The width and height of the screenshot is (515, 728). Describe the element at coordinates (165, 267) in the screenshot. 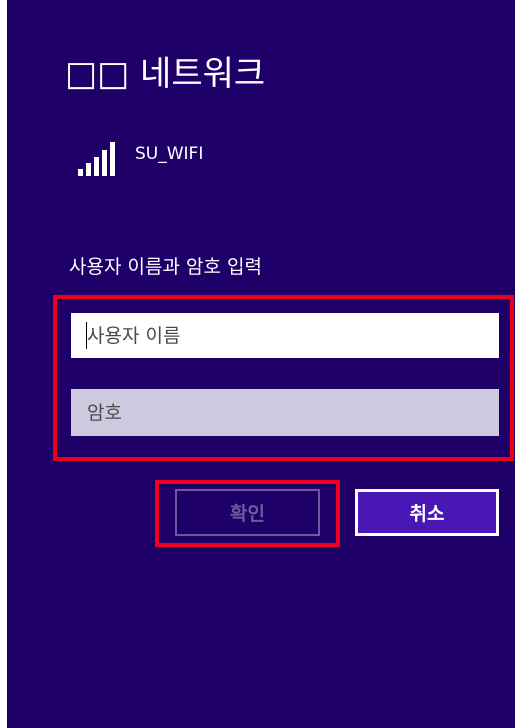

I see `credentials-prompt: 사용자 이름과 암호 입력` at that location.